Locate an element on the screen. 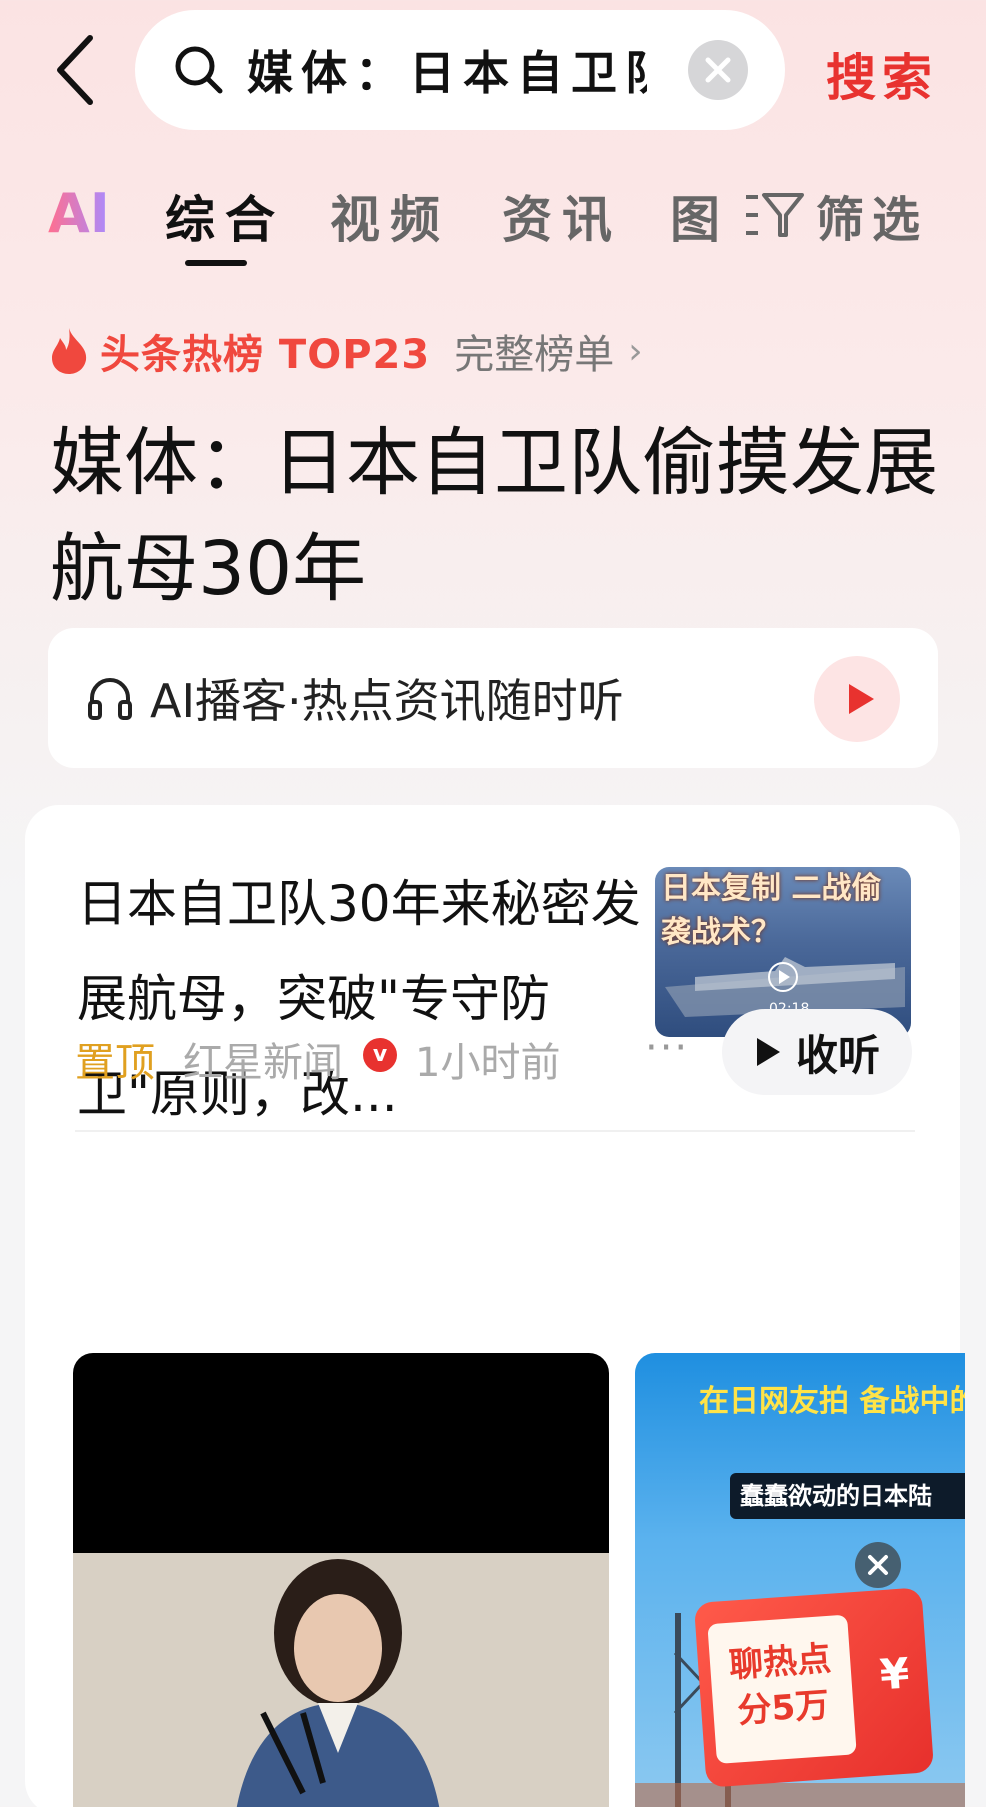  ad-close-button is located at coordinates (878, 1565).